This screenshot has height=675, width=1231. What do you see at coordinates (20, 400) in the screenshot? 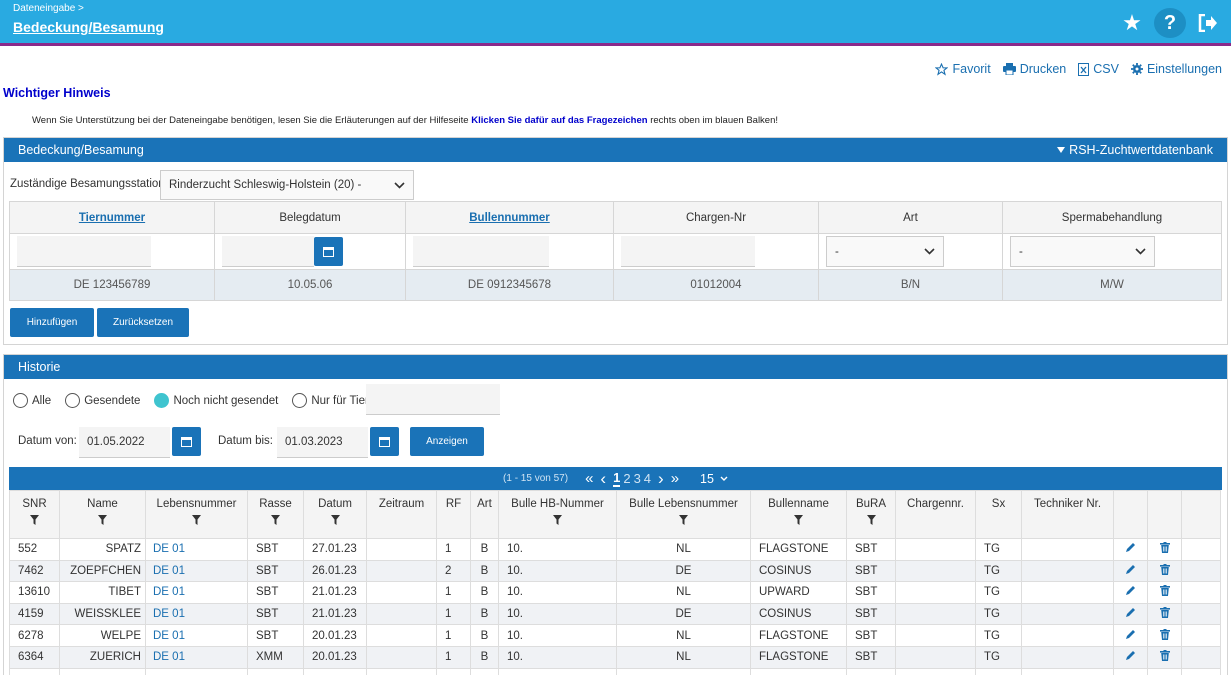
I see `radio-alle` at bounding box center [20, 400].